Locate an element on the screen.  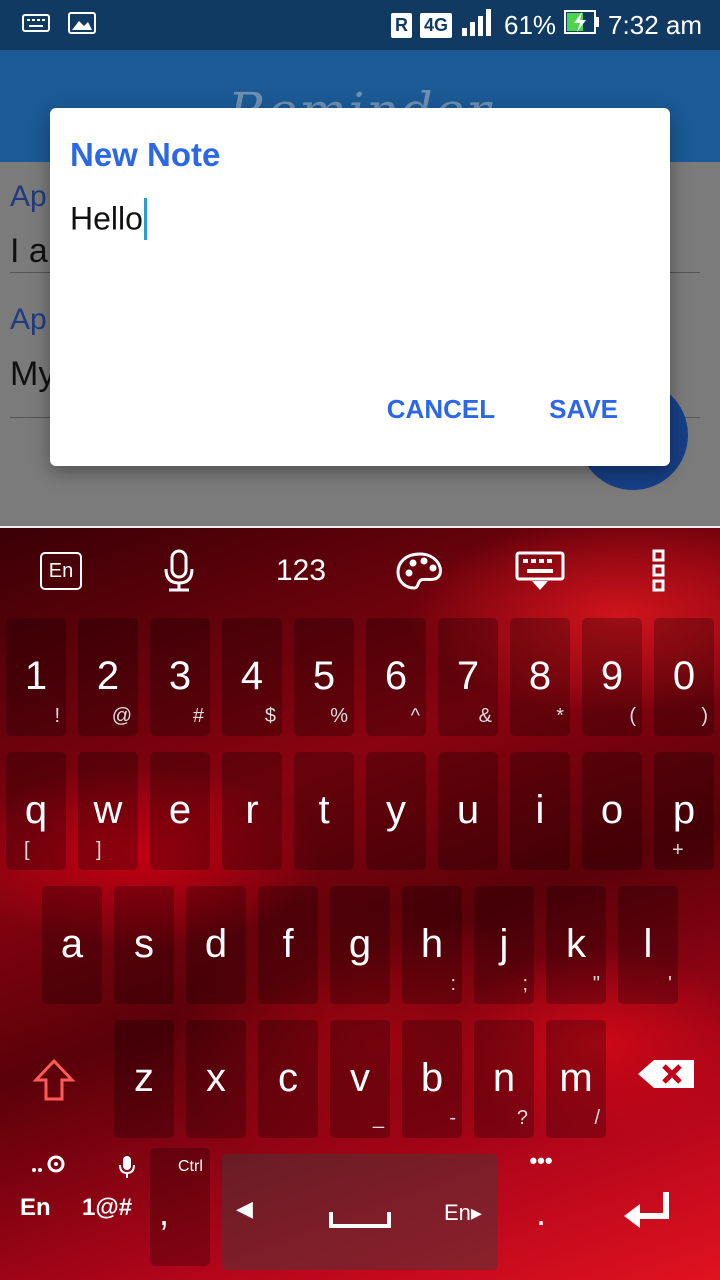
key-s: s is located at coordinates (144, 945).